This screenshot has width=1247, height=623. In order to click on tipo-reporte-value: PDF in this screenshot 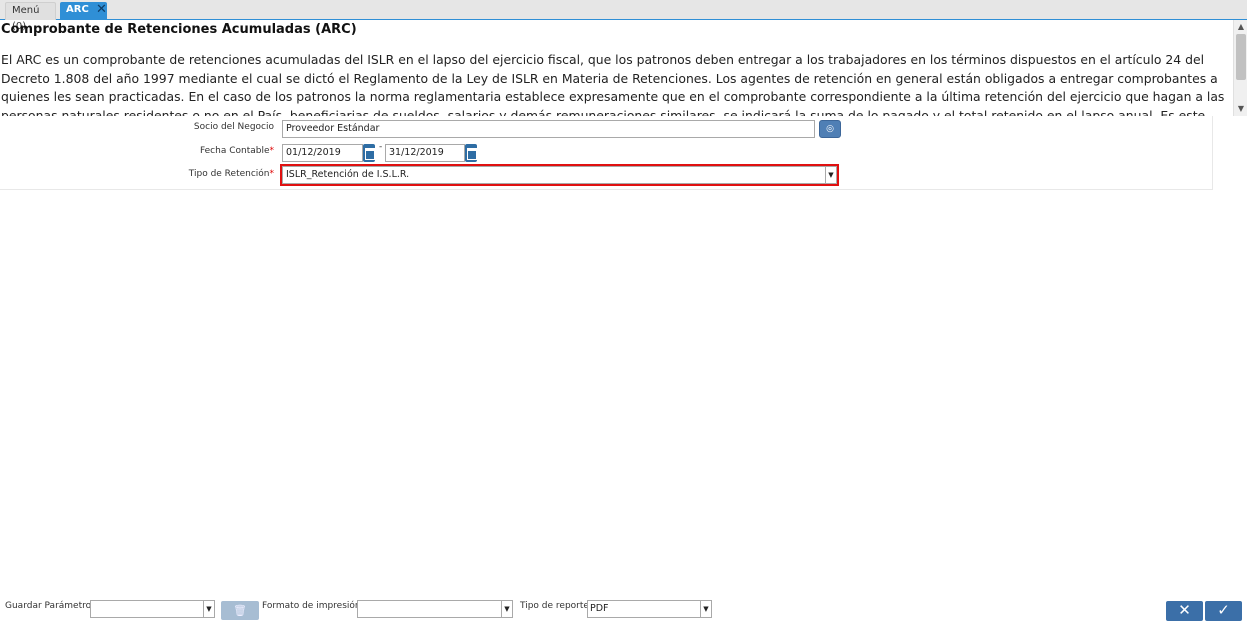, I will do `click(599, 608)`.